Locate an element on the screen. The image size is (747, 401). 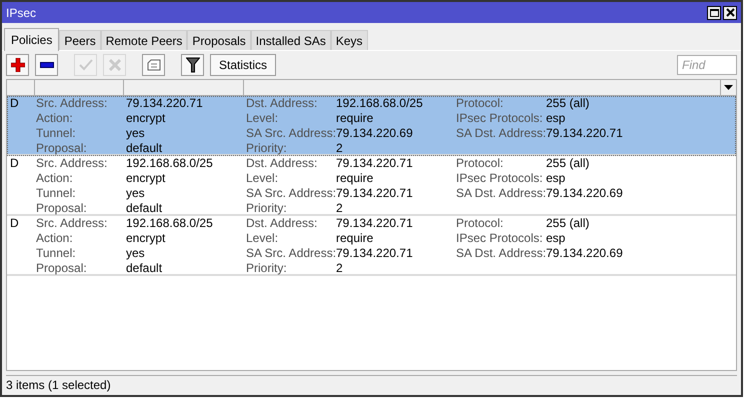
column-menu-button is located at coordinates (728, 87).